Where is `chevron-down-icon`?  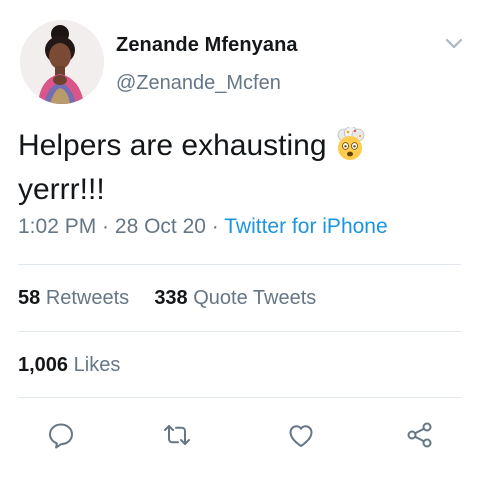
chevron-down-icon is located at coordinates (454, 44).